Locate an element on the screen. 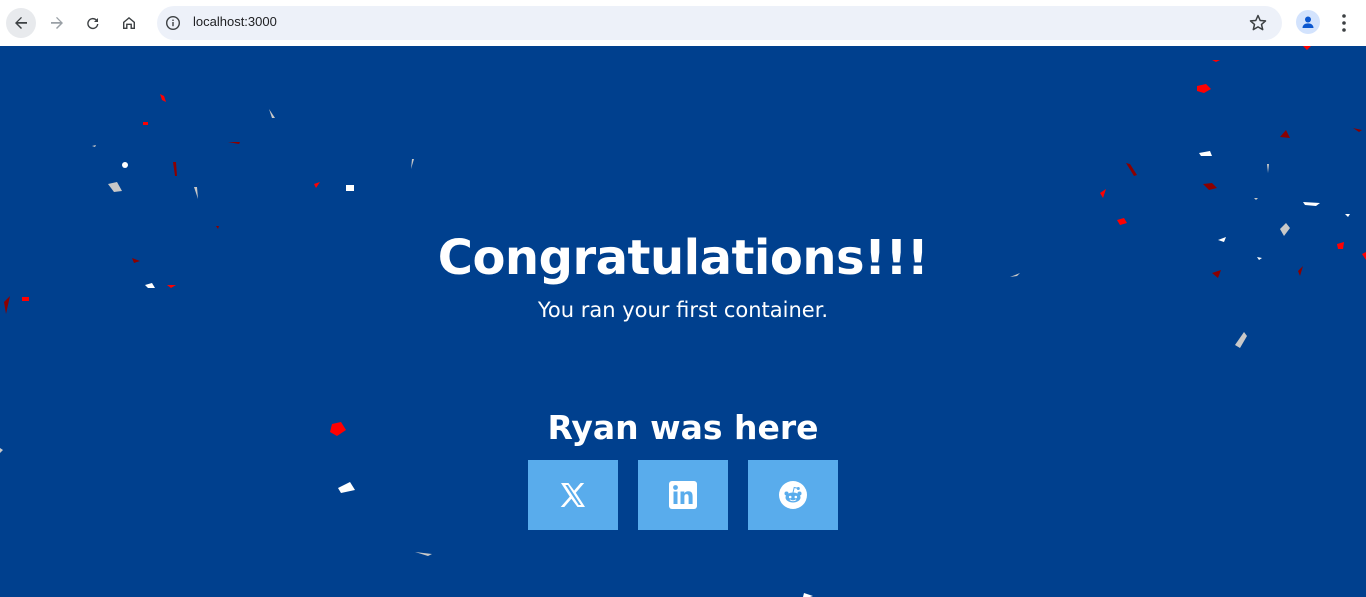  back-button is located at coordinates (21, 23).